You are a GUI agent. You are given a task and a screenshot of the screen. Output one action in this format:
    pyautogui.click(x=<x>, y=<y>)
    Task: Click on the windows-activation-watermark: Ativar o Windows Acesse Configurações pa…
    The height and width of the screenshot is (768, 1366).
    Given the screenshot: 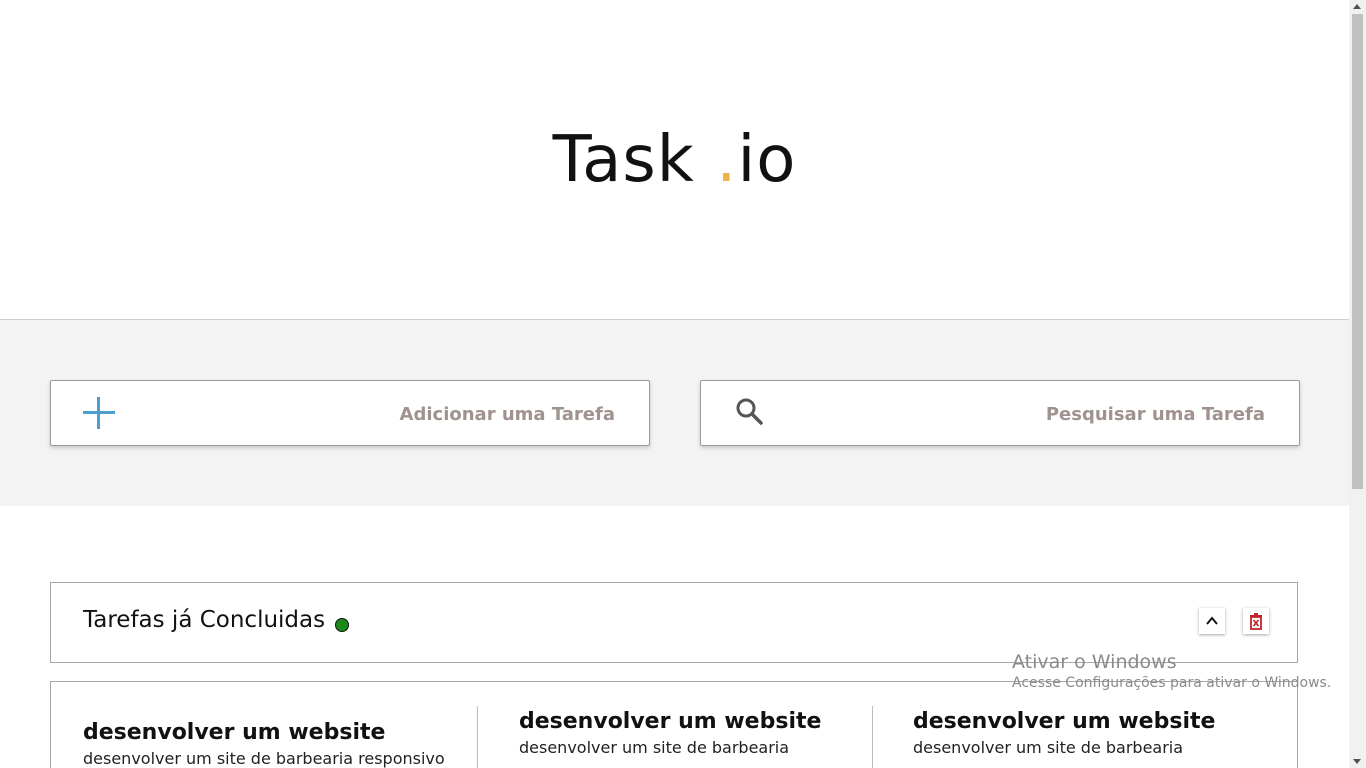 What is the action you would take?
    pyautogui.click(x=1171, y=671)
    